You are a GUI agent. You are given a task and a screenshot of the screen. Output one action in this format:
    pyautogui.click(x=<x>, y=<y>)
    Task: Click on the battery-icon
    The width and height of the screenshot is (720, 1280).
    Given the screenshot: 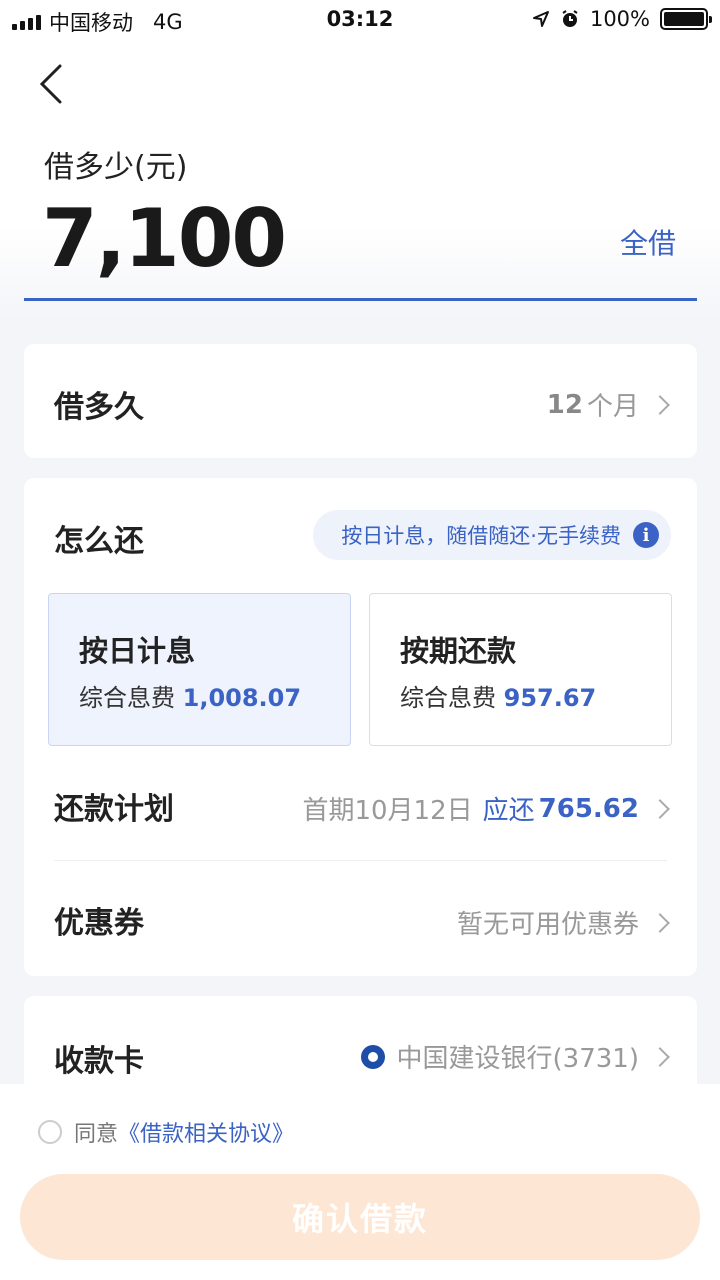 What is the action you would take?
    pyautogui.click(x=686, y=19)
    